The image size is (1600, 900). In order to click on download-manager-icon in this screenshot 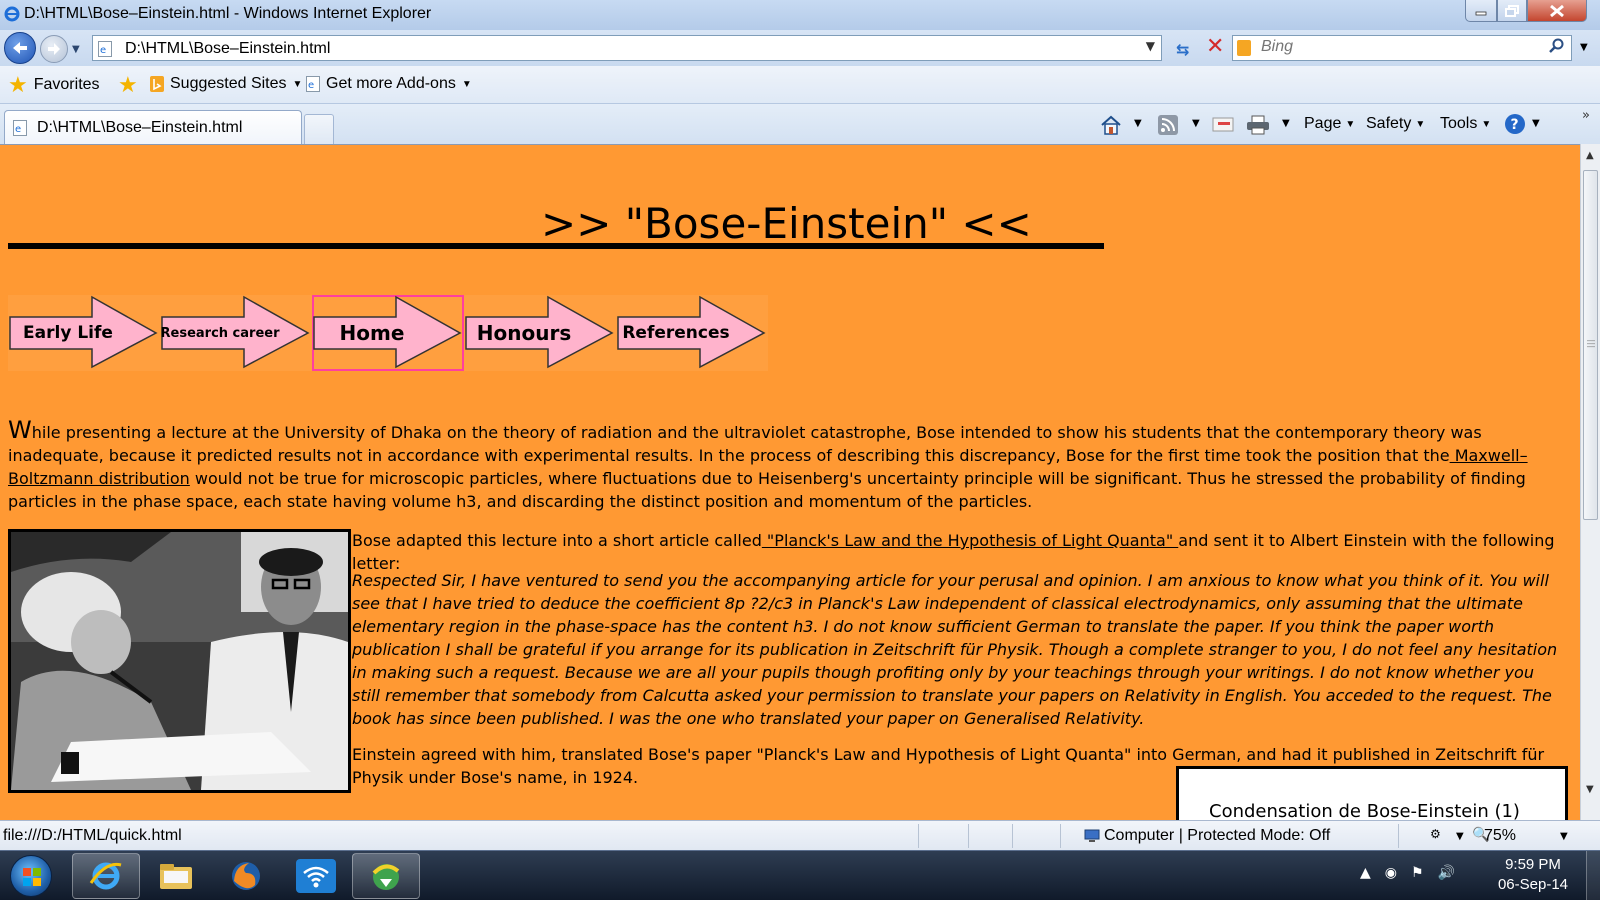, I will do `click(386, 877)`.